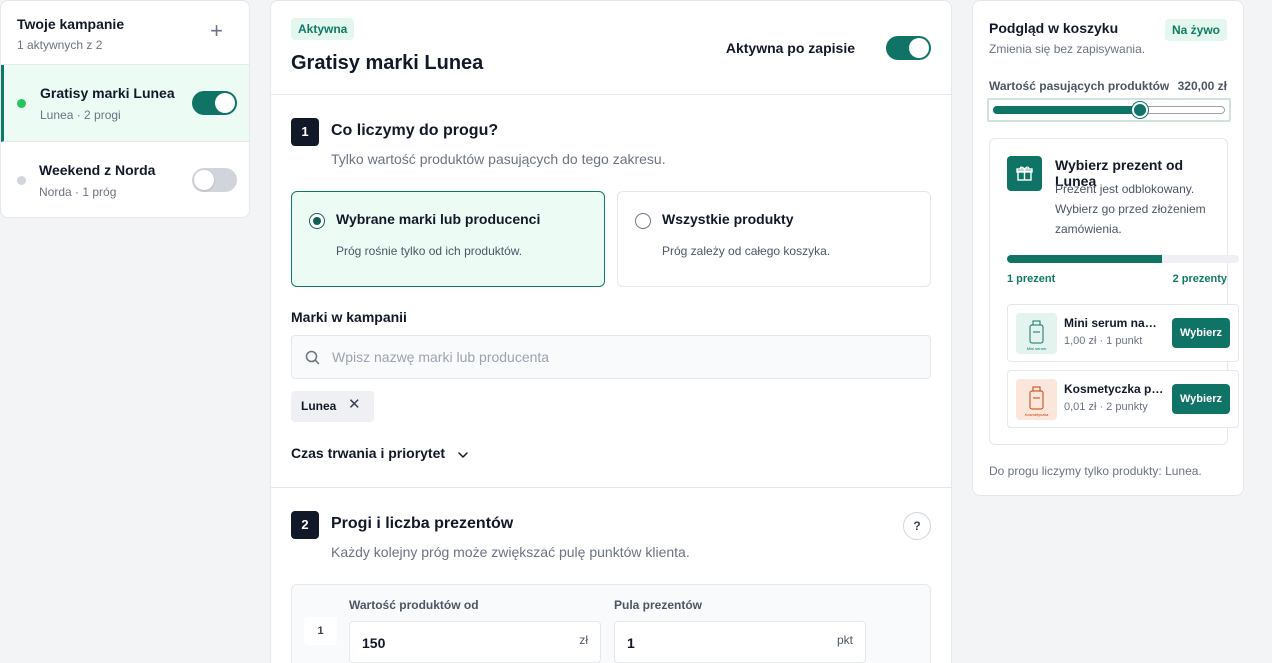  Describe the element at coordinates (844, 640) in the screenshot. I see `tier-pool-unit: pkt` at that location.